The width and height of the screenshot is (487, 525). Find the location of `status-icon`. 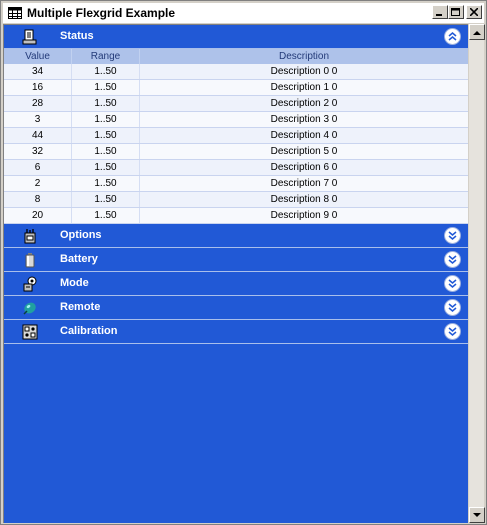

status-icon is located at coordinates (30, 37).